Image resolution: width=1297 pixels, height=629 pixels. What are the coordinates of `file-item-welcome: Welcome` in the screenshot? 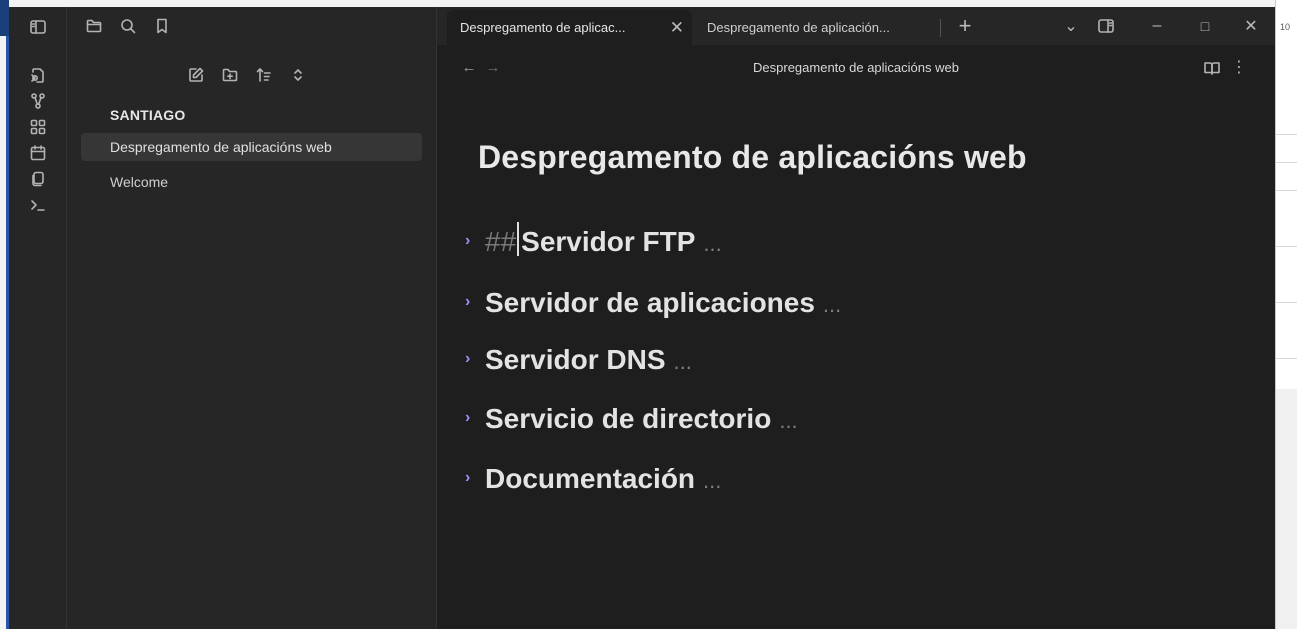 It's located at (251, 182).